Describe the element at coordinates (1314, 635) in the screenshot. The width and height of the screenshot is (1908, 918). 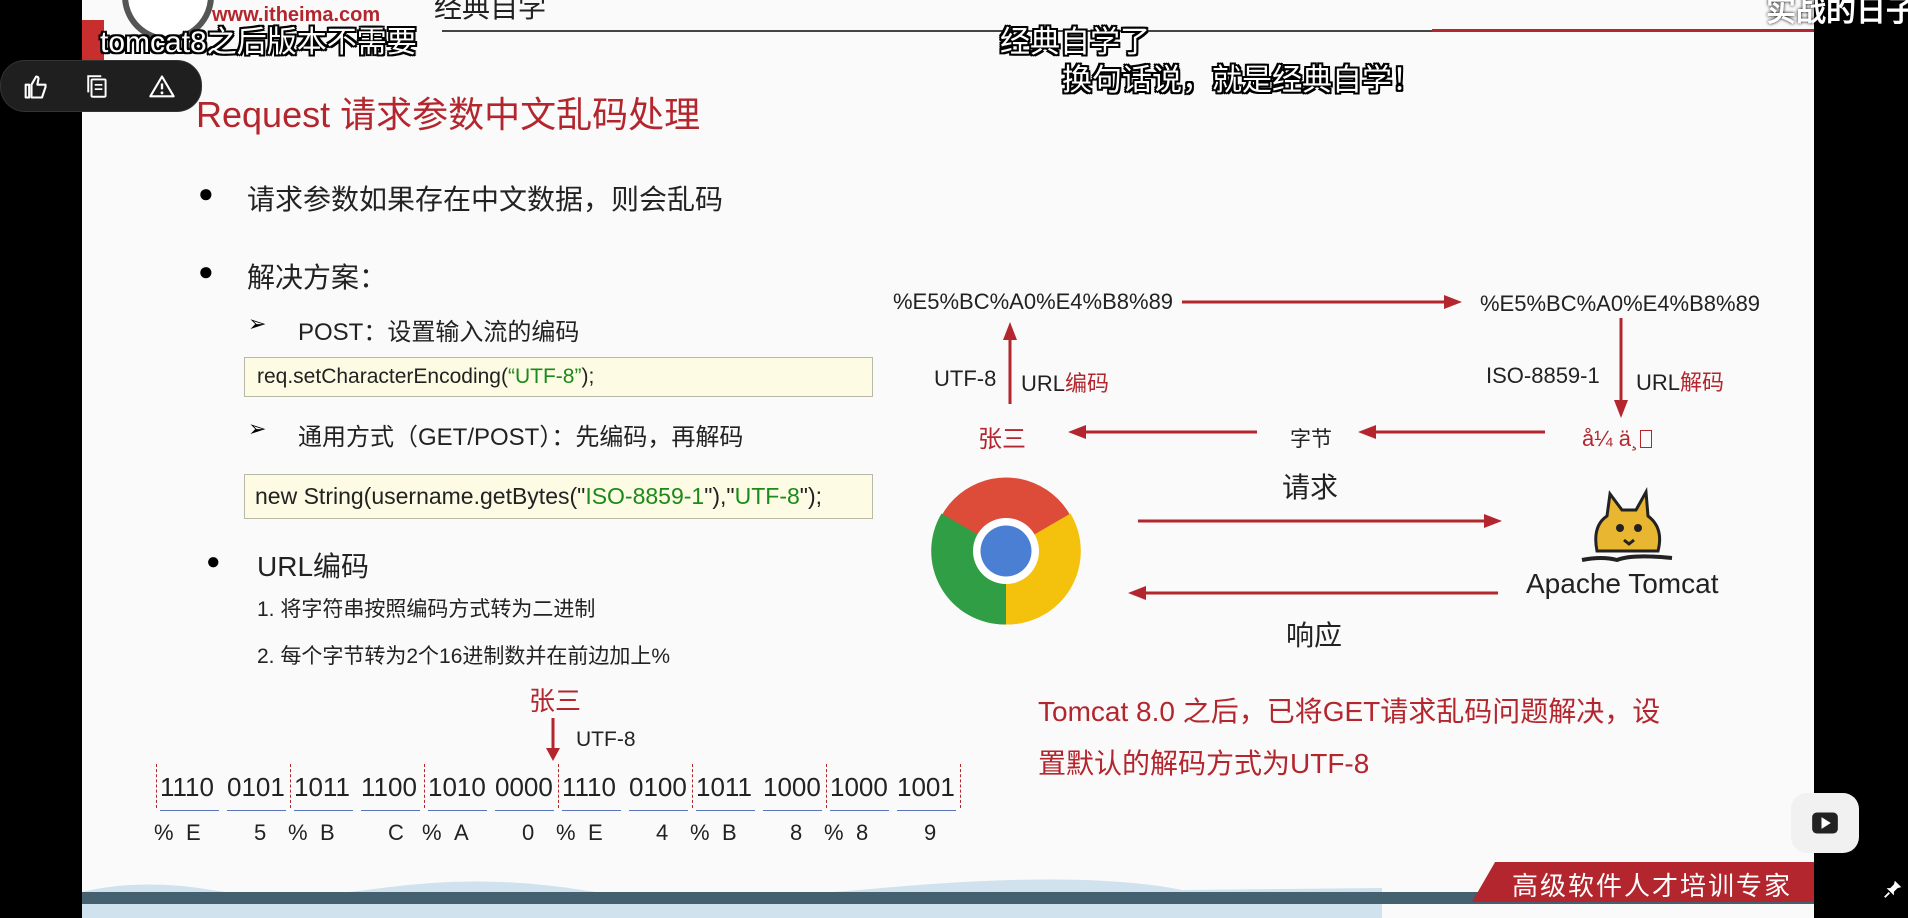
I see `response-label: 响应` at that location.